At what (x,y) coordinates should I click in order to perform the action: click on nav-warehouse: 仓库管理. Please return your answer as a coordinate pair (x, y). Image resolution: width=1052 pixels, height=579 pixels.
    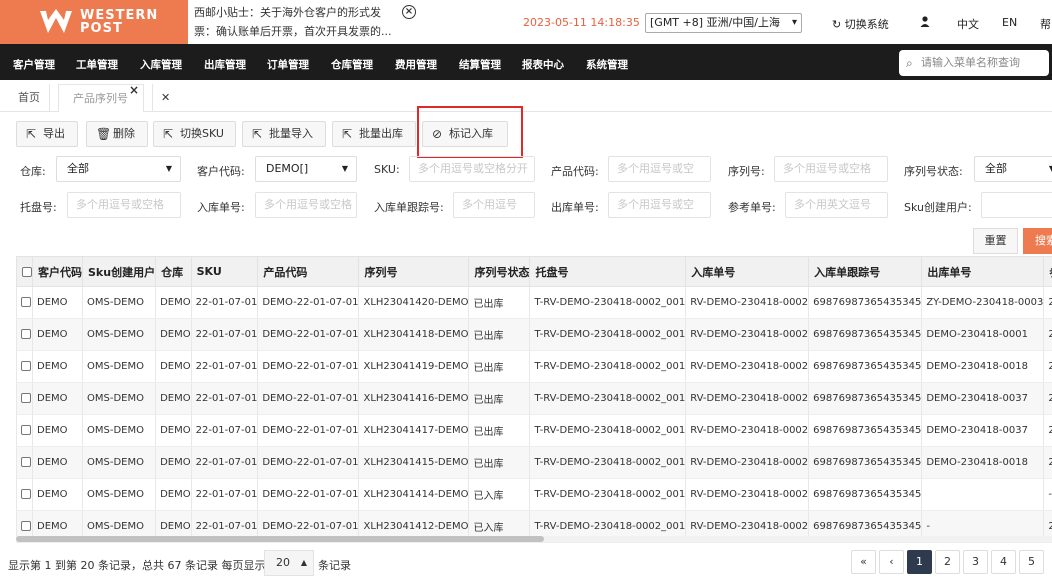
    Looking at the image, I should click on (352, 64).